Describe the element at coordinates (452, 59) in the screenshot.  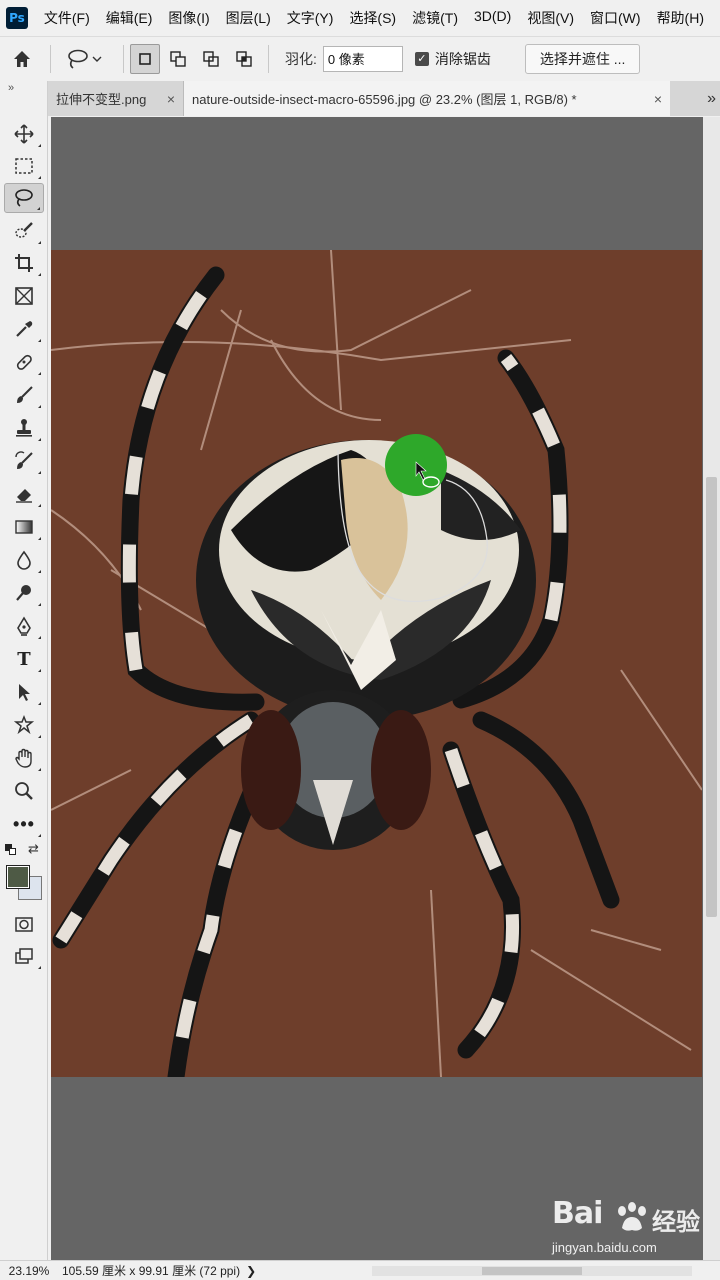
I see `antialias-checkbox: ✓ 消除锯齿` at that location.